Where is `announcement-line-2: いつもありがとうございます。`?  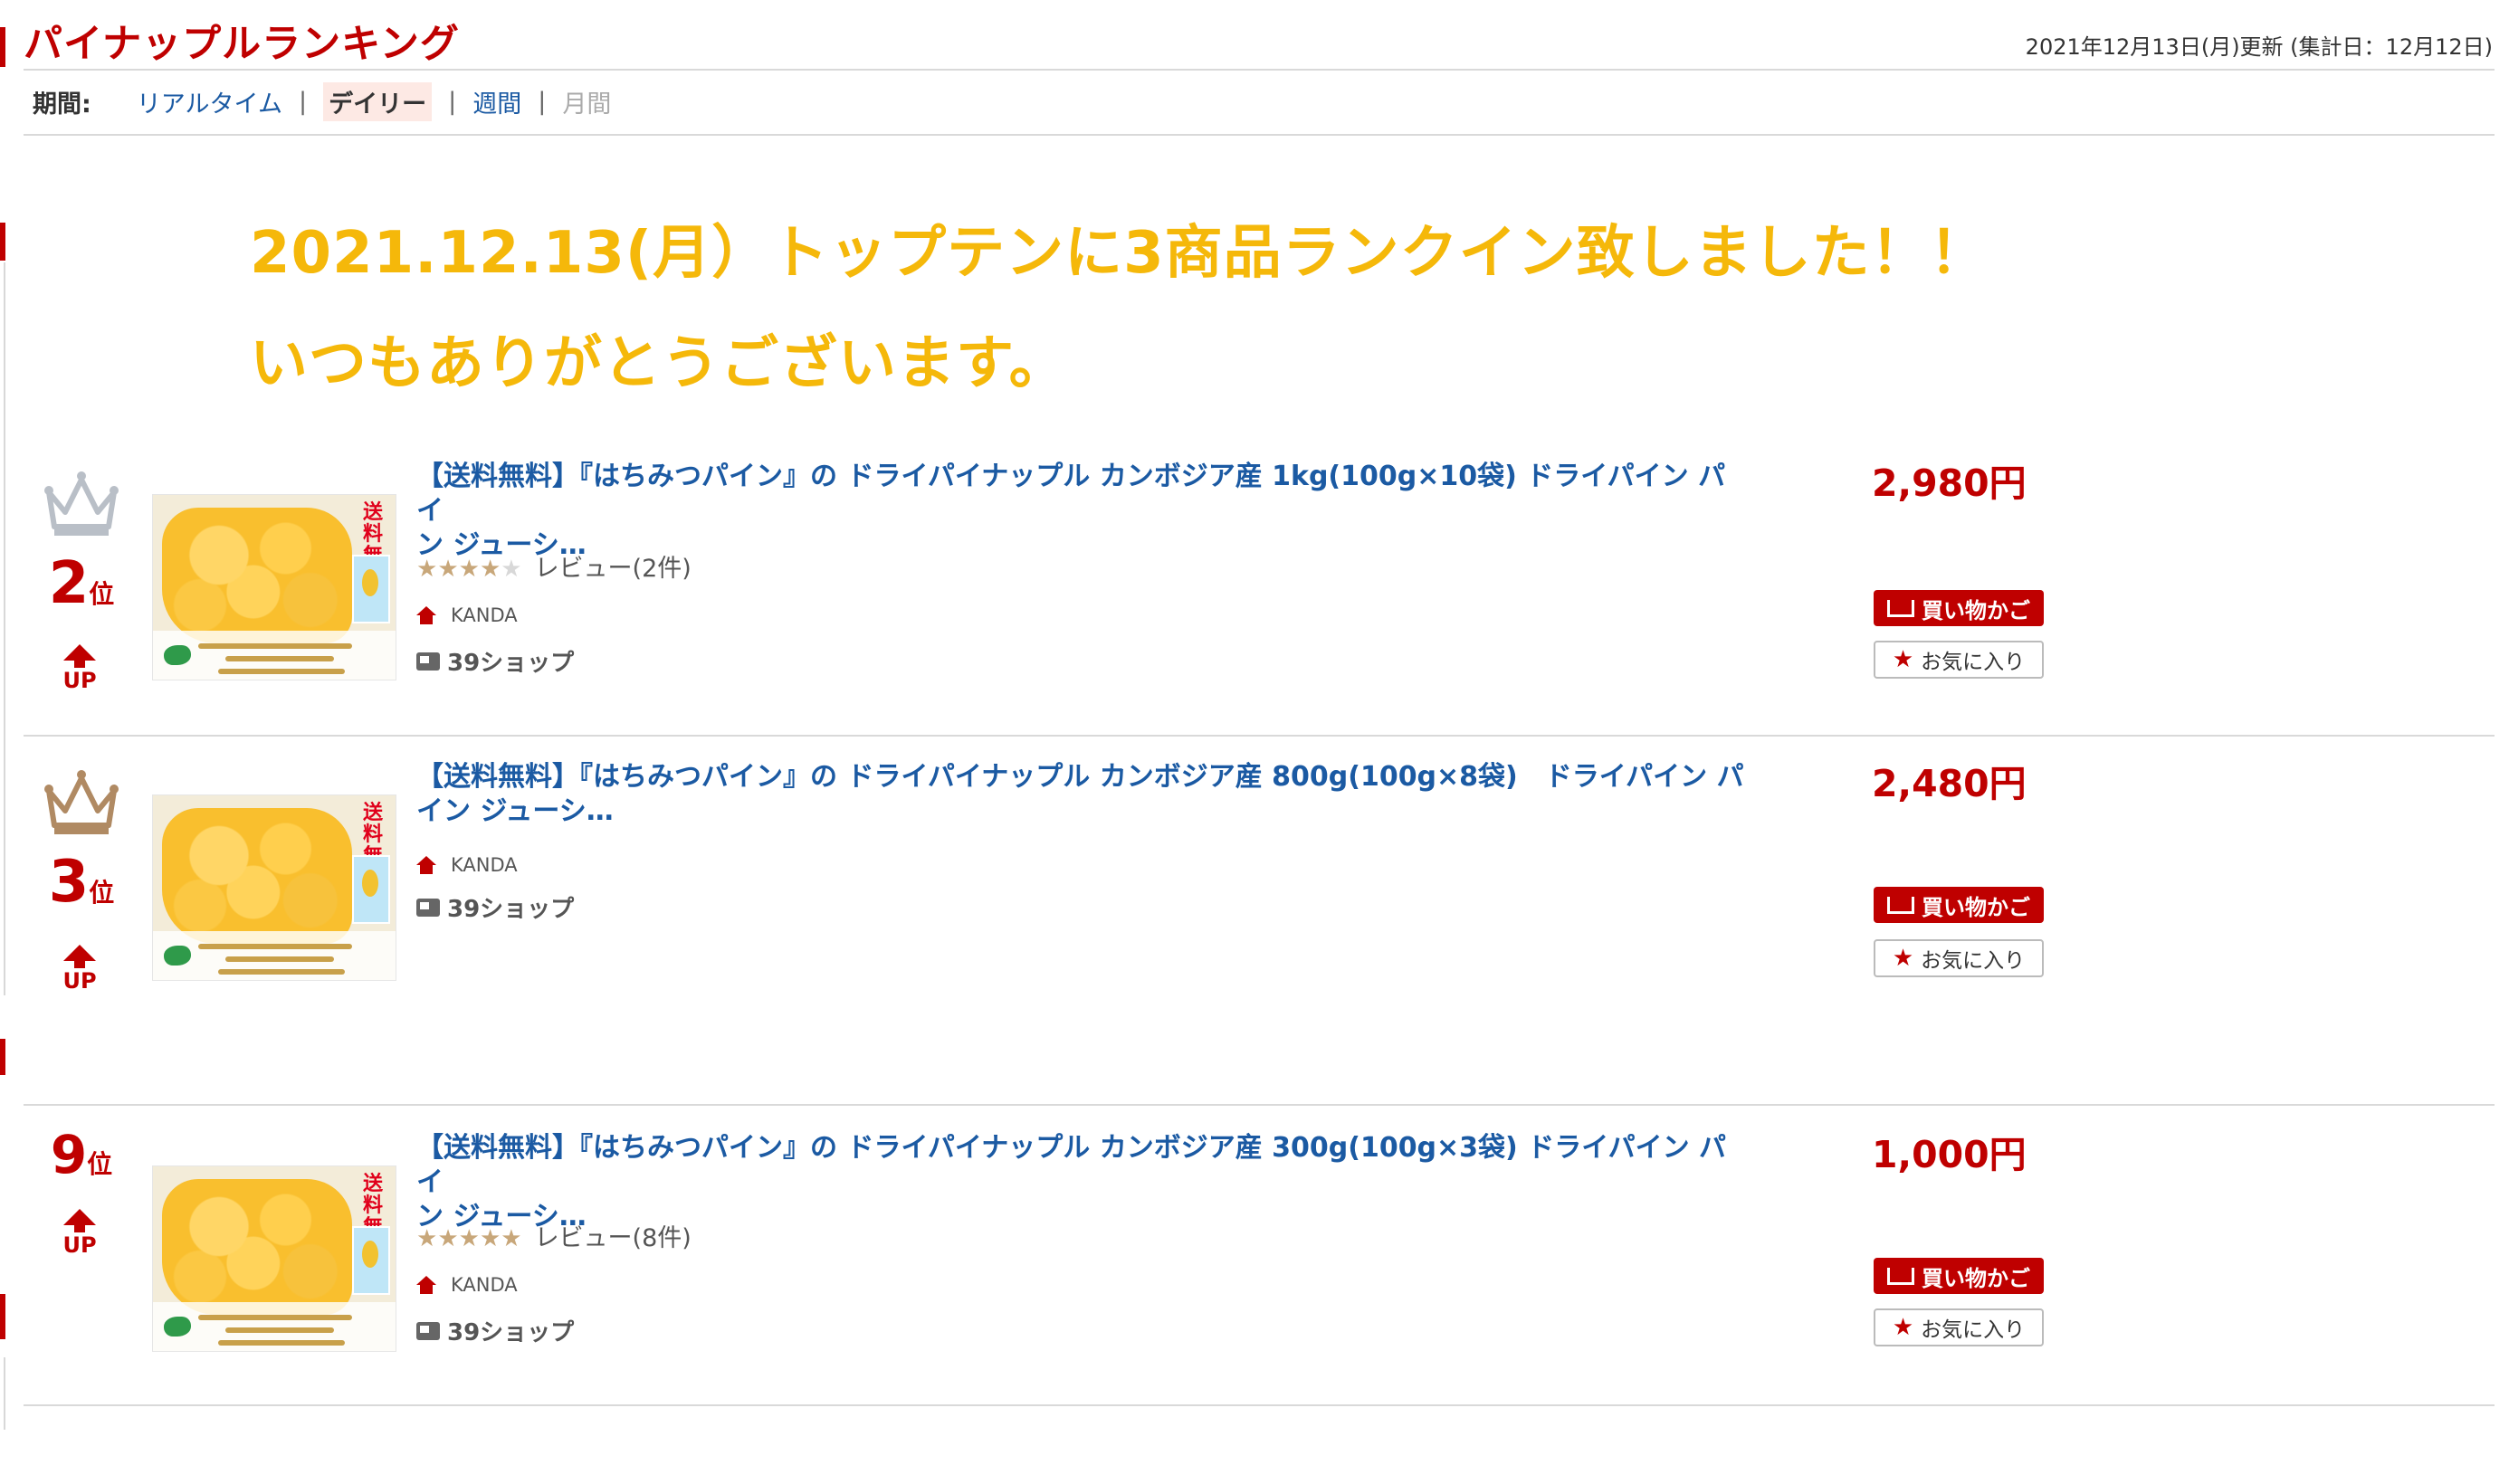 announcement-line-2: いつもありがとうございます。 is located at coordinates (659, 363).